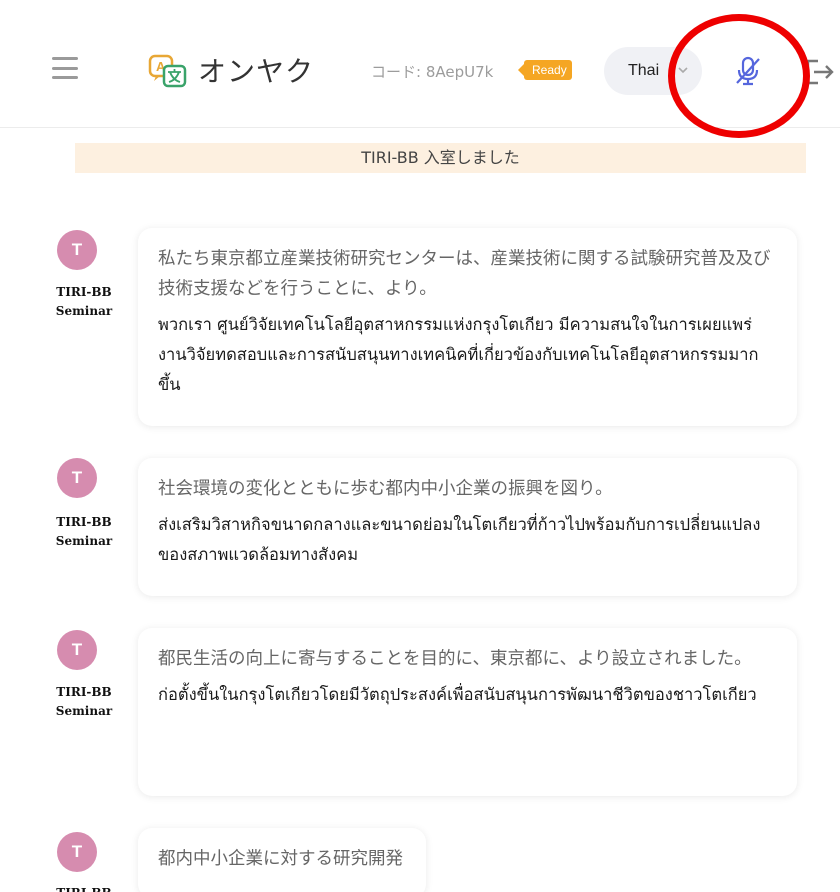 The width and height of the screenshot is (840, 892). I want to click on mic-off-icon, so click(748, 71).